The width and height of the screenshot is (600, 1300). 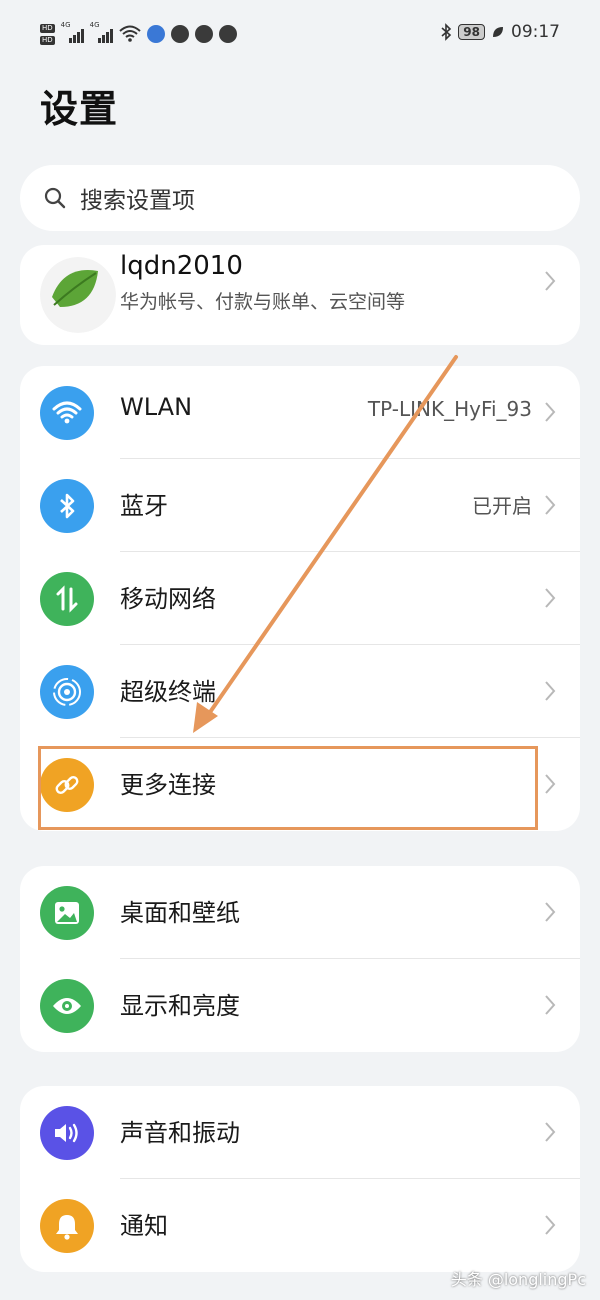 I want to click on item-value: 已开启, so click(x=502, y=506).